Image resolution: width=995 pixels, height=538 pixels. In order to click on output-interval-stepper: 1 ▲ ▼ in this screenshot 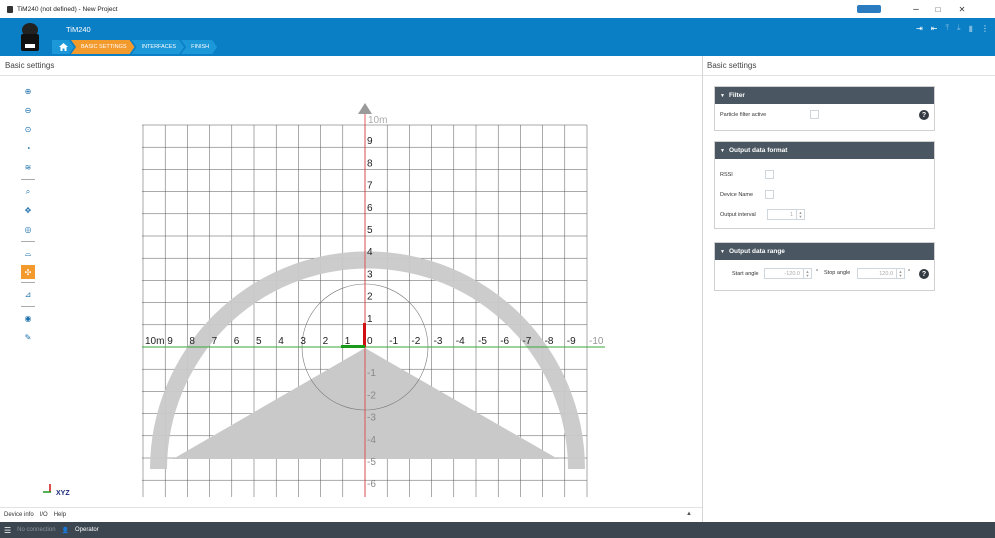, I will do `click(786, 214)`.